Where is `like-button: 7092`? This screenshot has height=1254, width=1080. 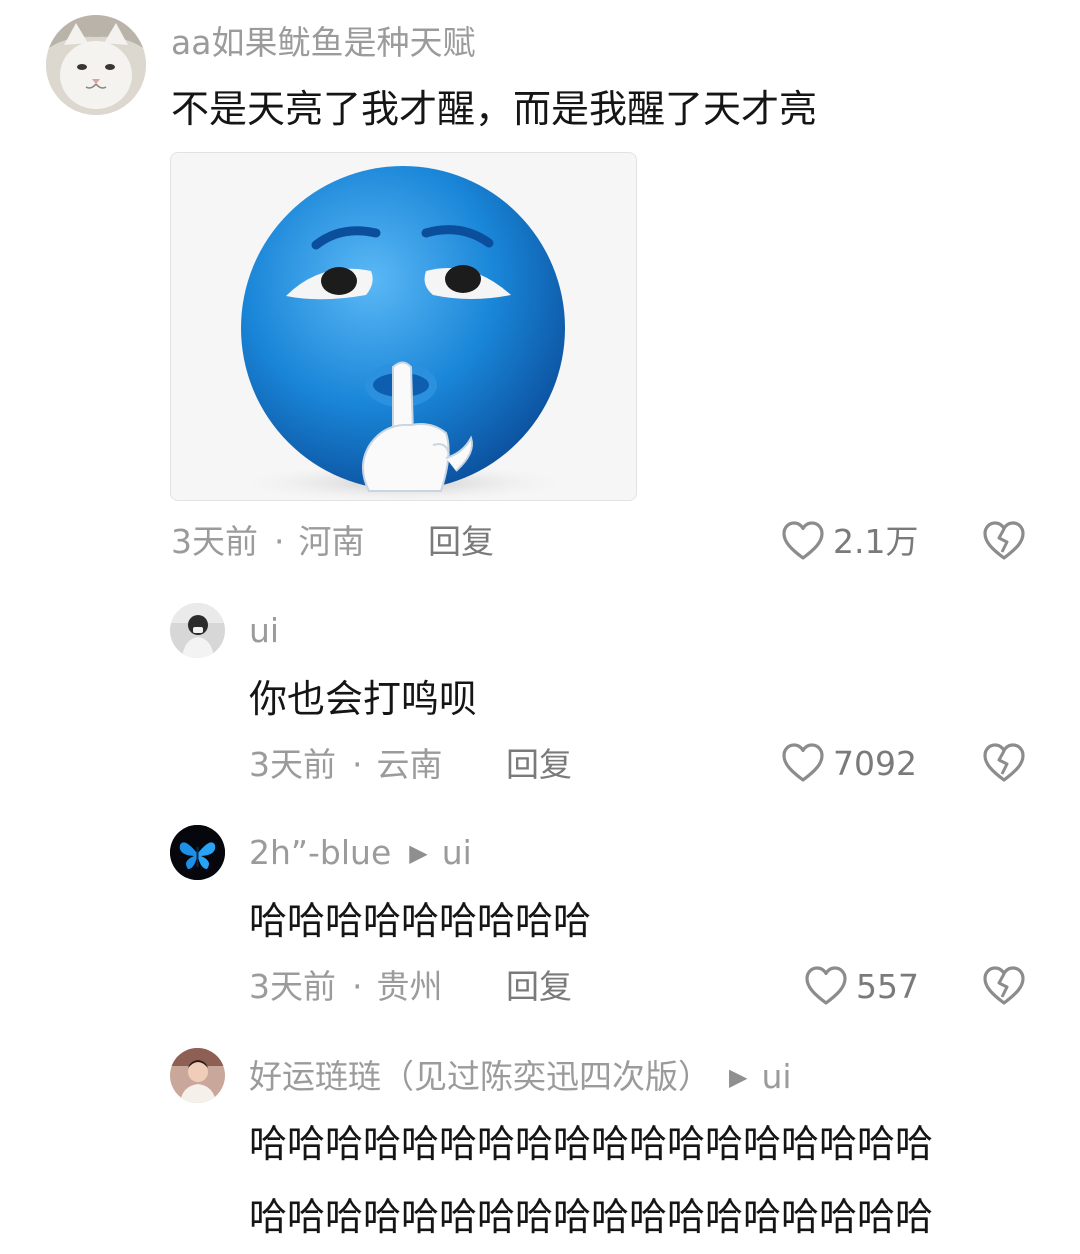
like-button: 7092 is located at coordinates (849, 763).